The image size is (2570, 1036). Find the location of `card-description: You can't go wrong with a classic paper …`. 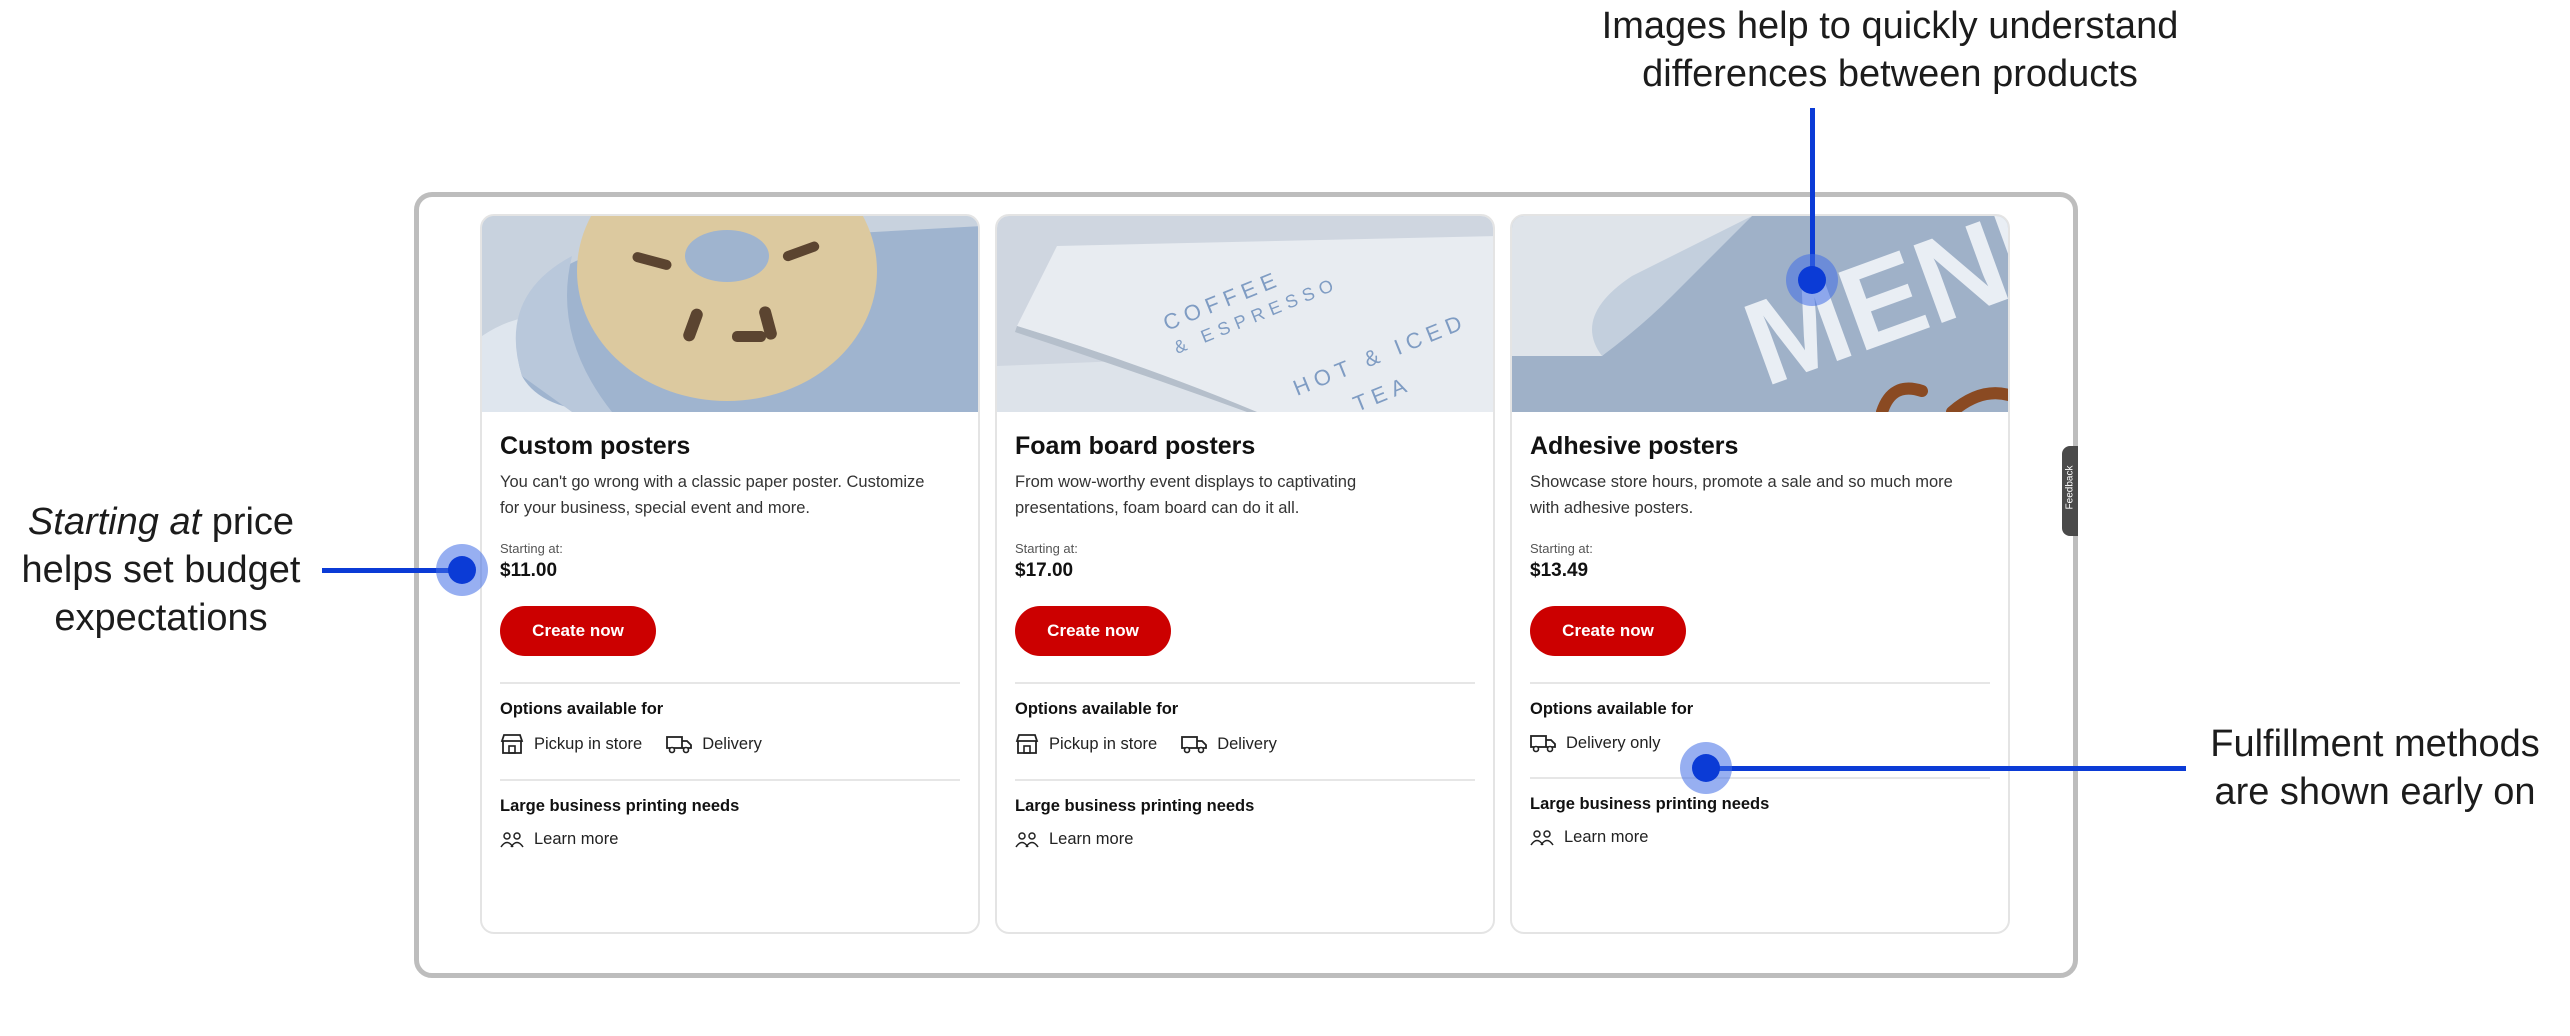

card-description: You can't go wrong with a classic paper … is located at coordinates (730, 498).